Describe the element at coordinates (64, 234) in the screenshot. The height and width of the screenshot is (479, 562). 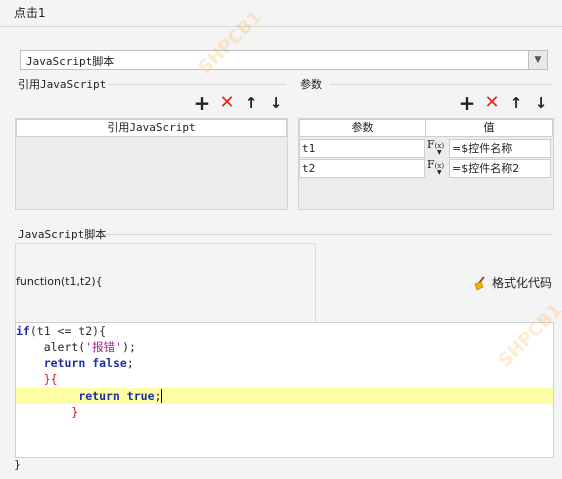
I see `script-group-label: JavaScript脚本` at that location.